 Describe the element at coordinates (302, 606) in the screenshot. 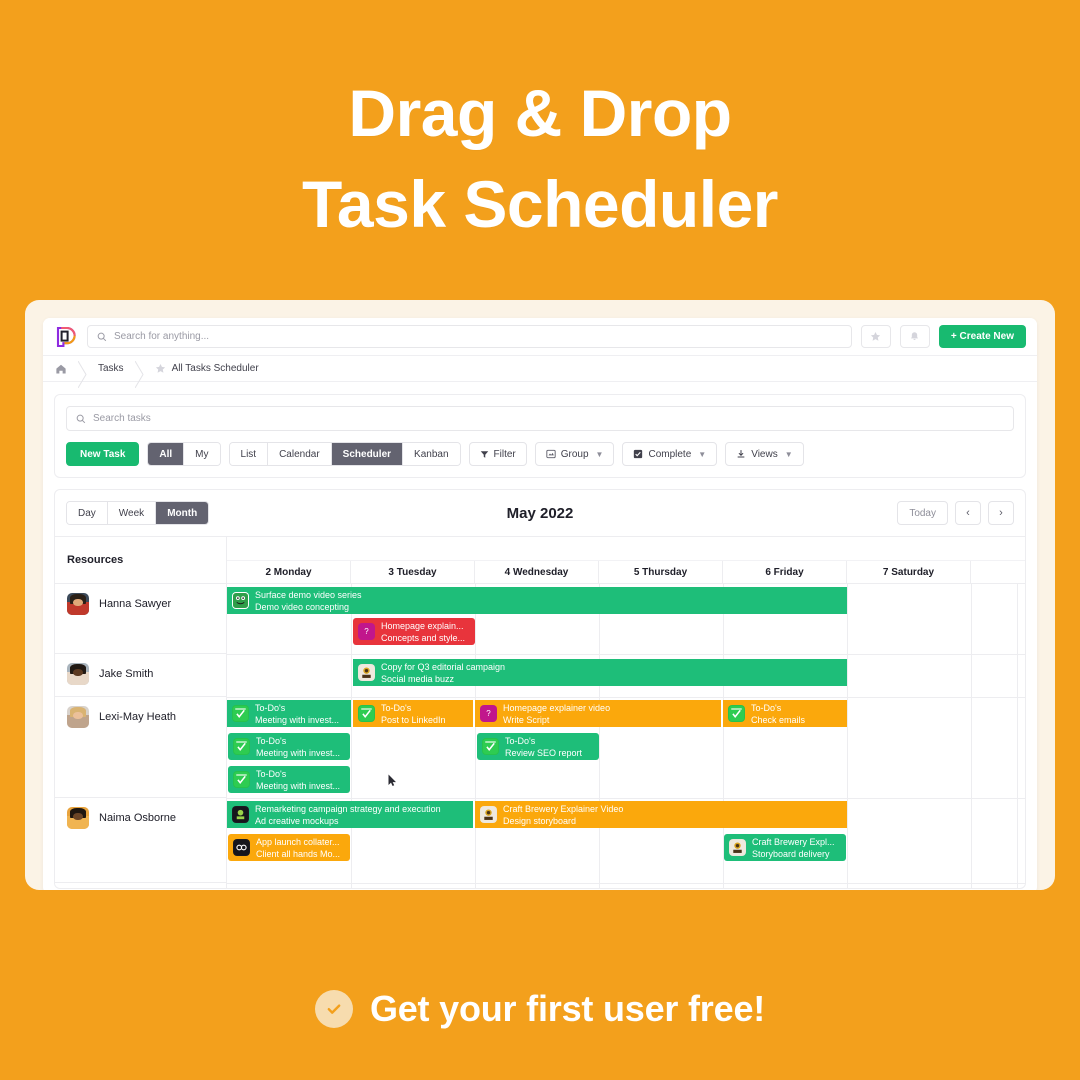

I see `task-subtitle: Demo video concepting` at that location.